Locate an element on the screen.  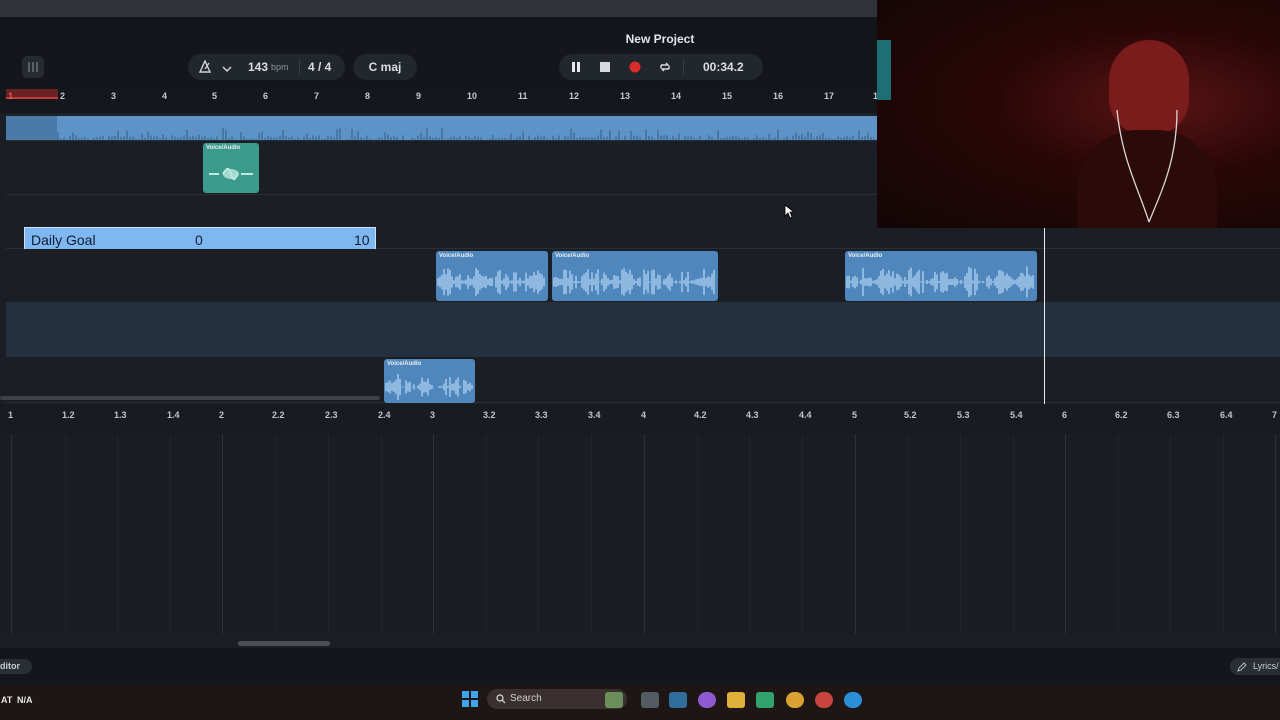
ruler-bar-number: 13 is located at coordinates (625, 96).